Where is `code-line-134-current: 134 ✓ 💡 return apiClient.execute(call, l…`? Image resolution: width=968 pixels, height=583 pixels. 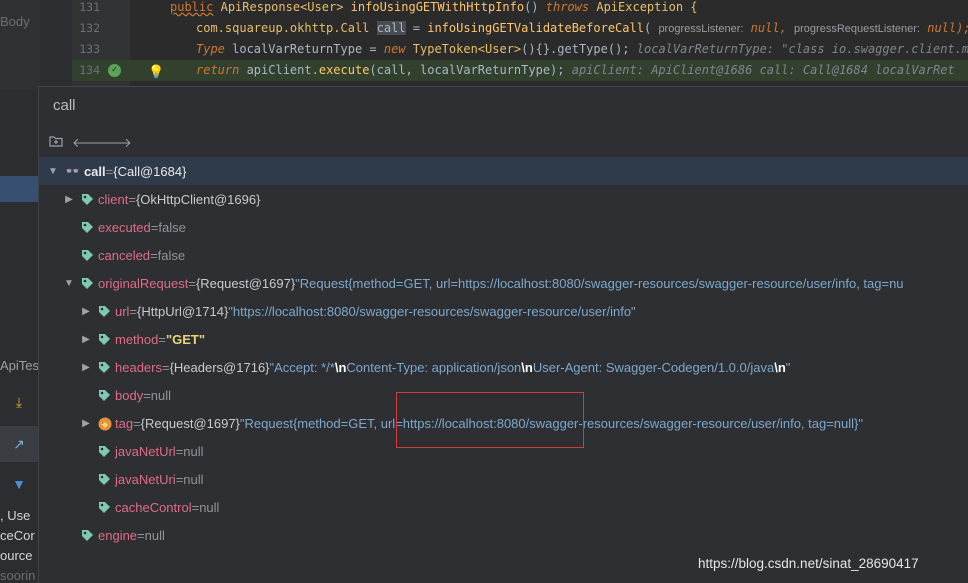 code-line-134-current: 134 ✓ 💡 return apiClient.execute(call, l… is located at coordinates (520, 70).